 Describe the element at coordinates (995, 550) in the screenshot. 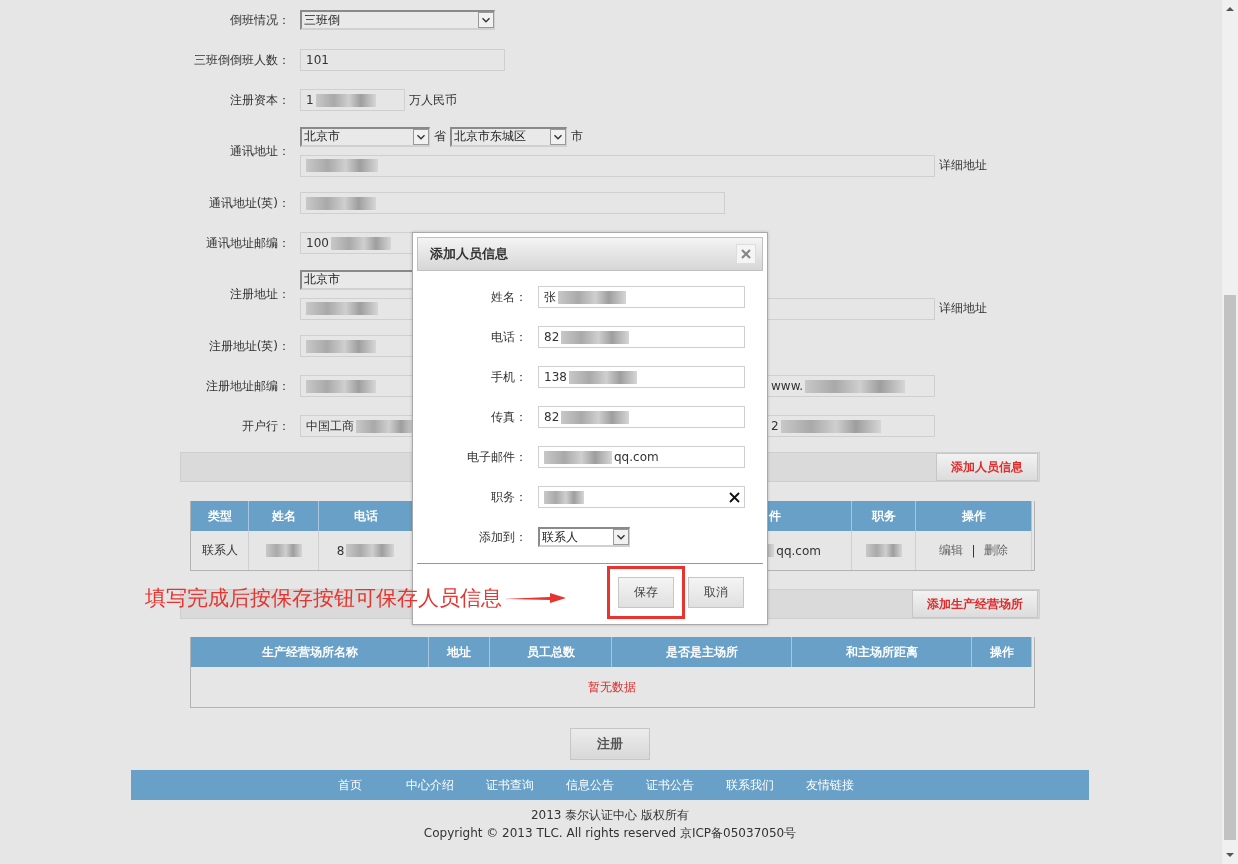

I see `delete-link: 删除` at that location.